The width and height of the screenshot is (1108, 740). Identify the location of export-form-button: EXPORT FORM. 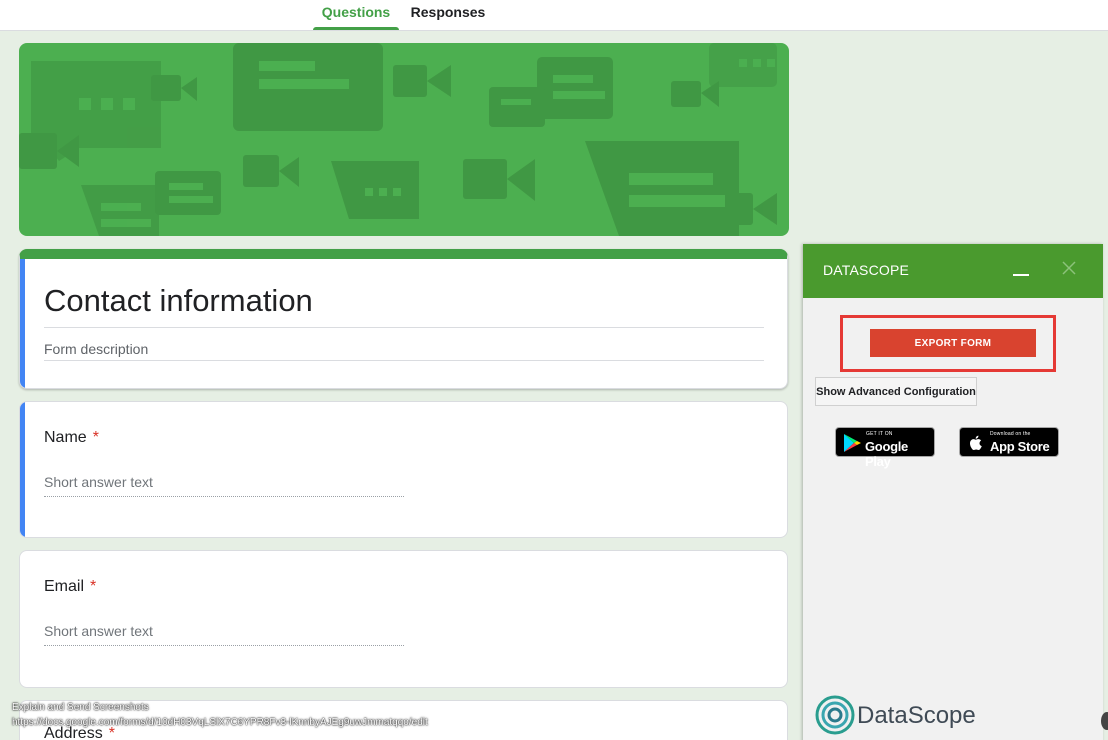
(953, 343).